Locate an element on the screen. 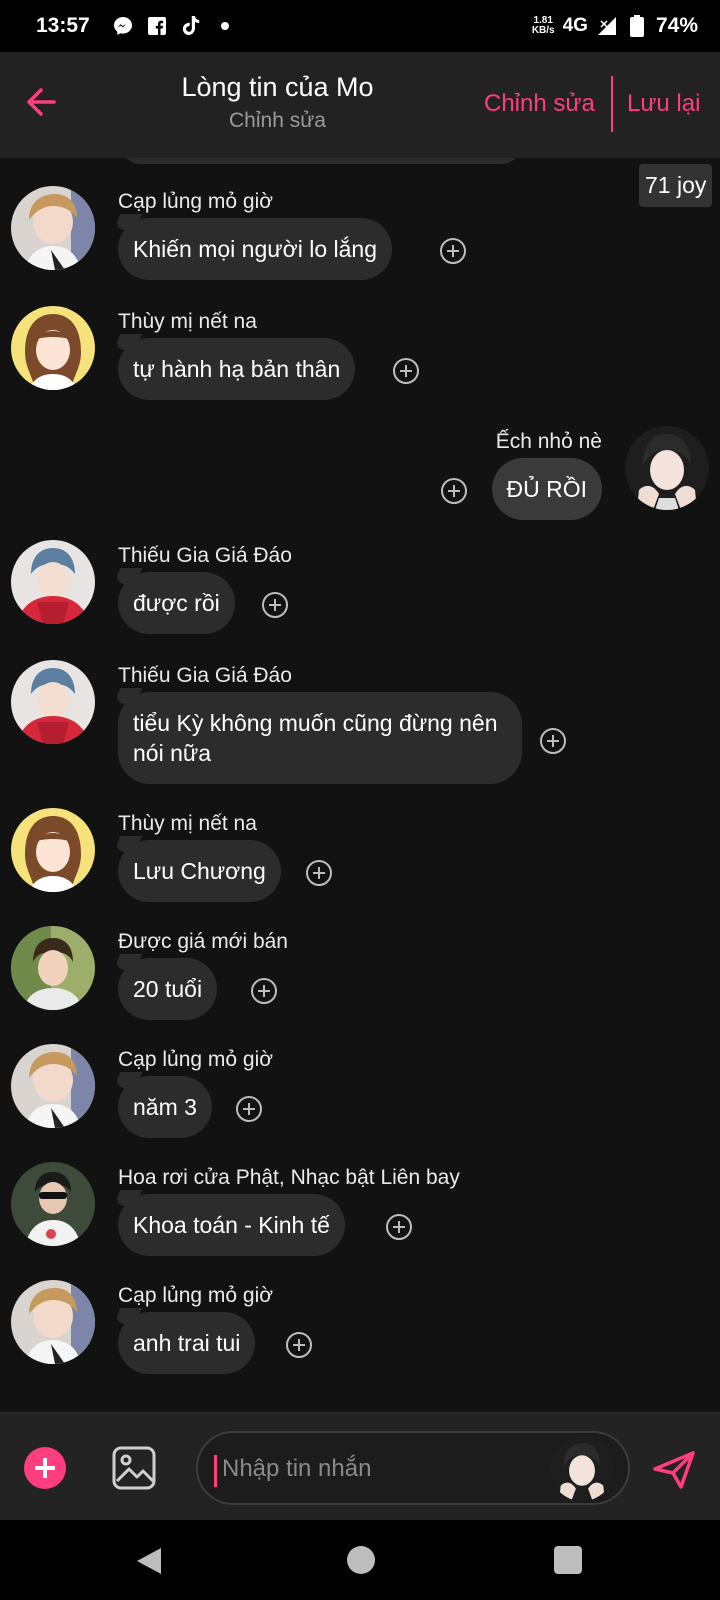 This screenshot has width=720, height=1600. send-button is located at coordinates (674, 1470).